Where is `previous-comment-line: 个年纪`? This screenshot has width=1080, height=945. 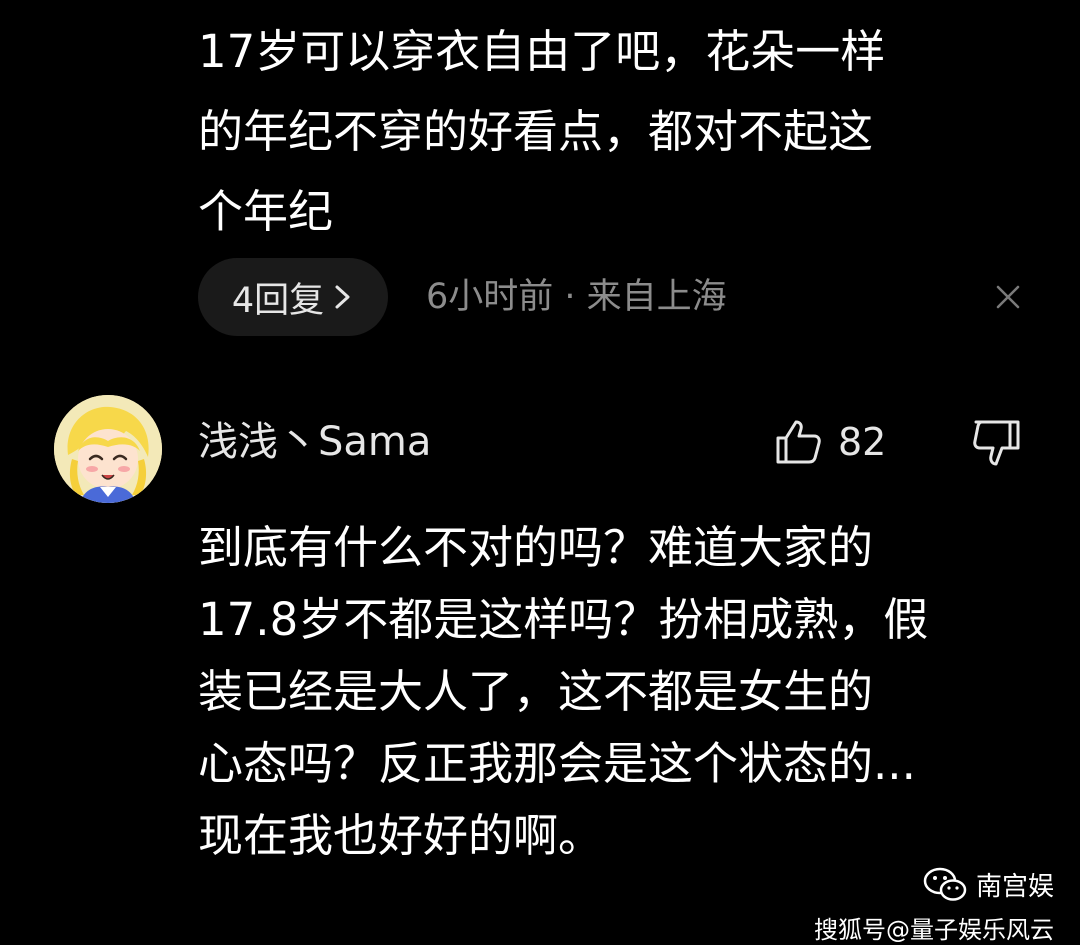
previous-comment-line: 个年纪 is located at coordinates (266, 211).